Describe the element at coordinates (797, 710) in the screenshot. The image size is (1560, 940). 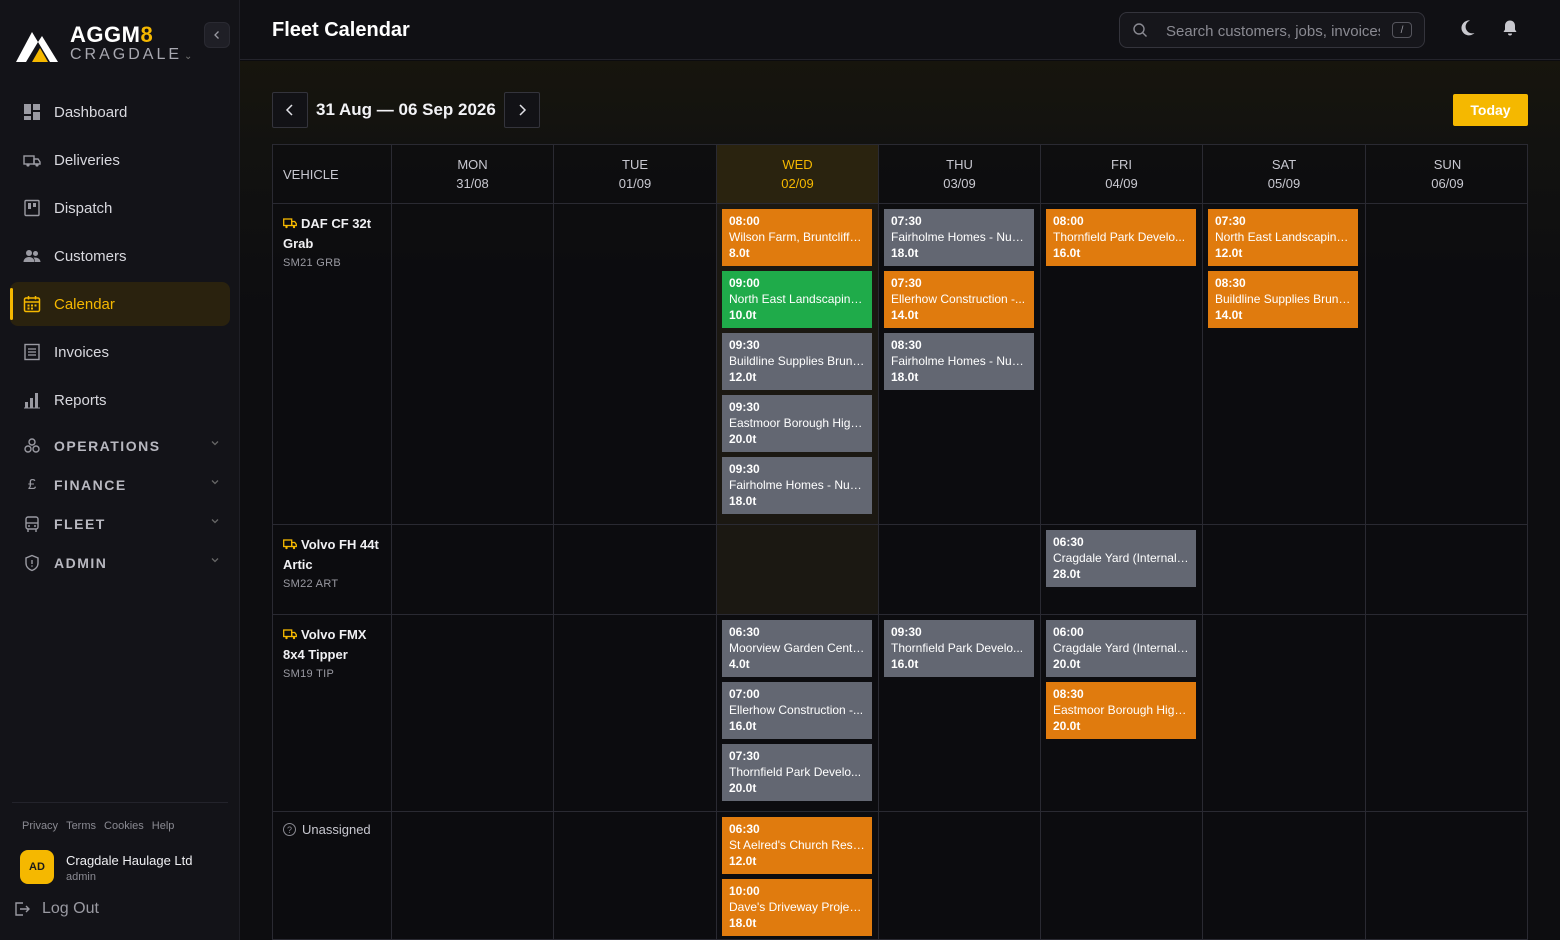
I see `job-card: 07:00 Ellerhow Construction -... 16.0t` at that location.